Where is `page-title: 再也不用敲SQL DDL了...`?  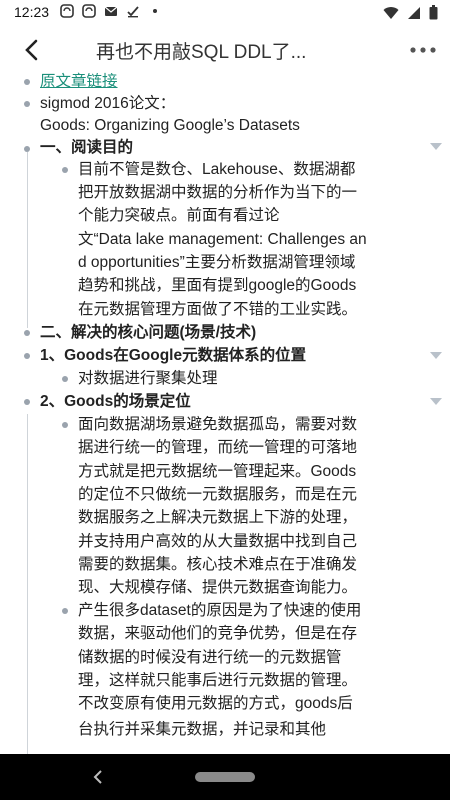 page-title: 再也不用敲SQL DDL了... is located at coordinates (201, 52).